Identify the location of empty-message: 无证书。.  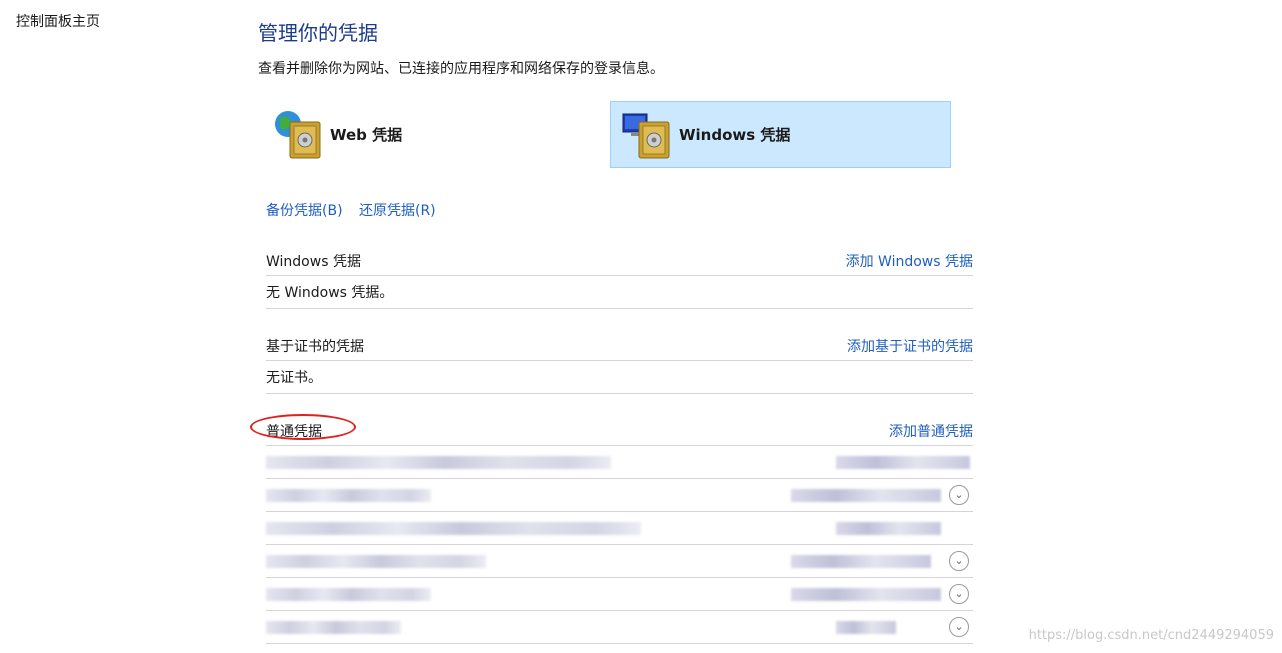
(619, 377).